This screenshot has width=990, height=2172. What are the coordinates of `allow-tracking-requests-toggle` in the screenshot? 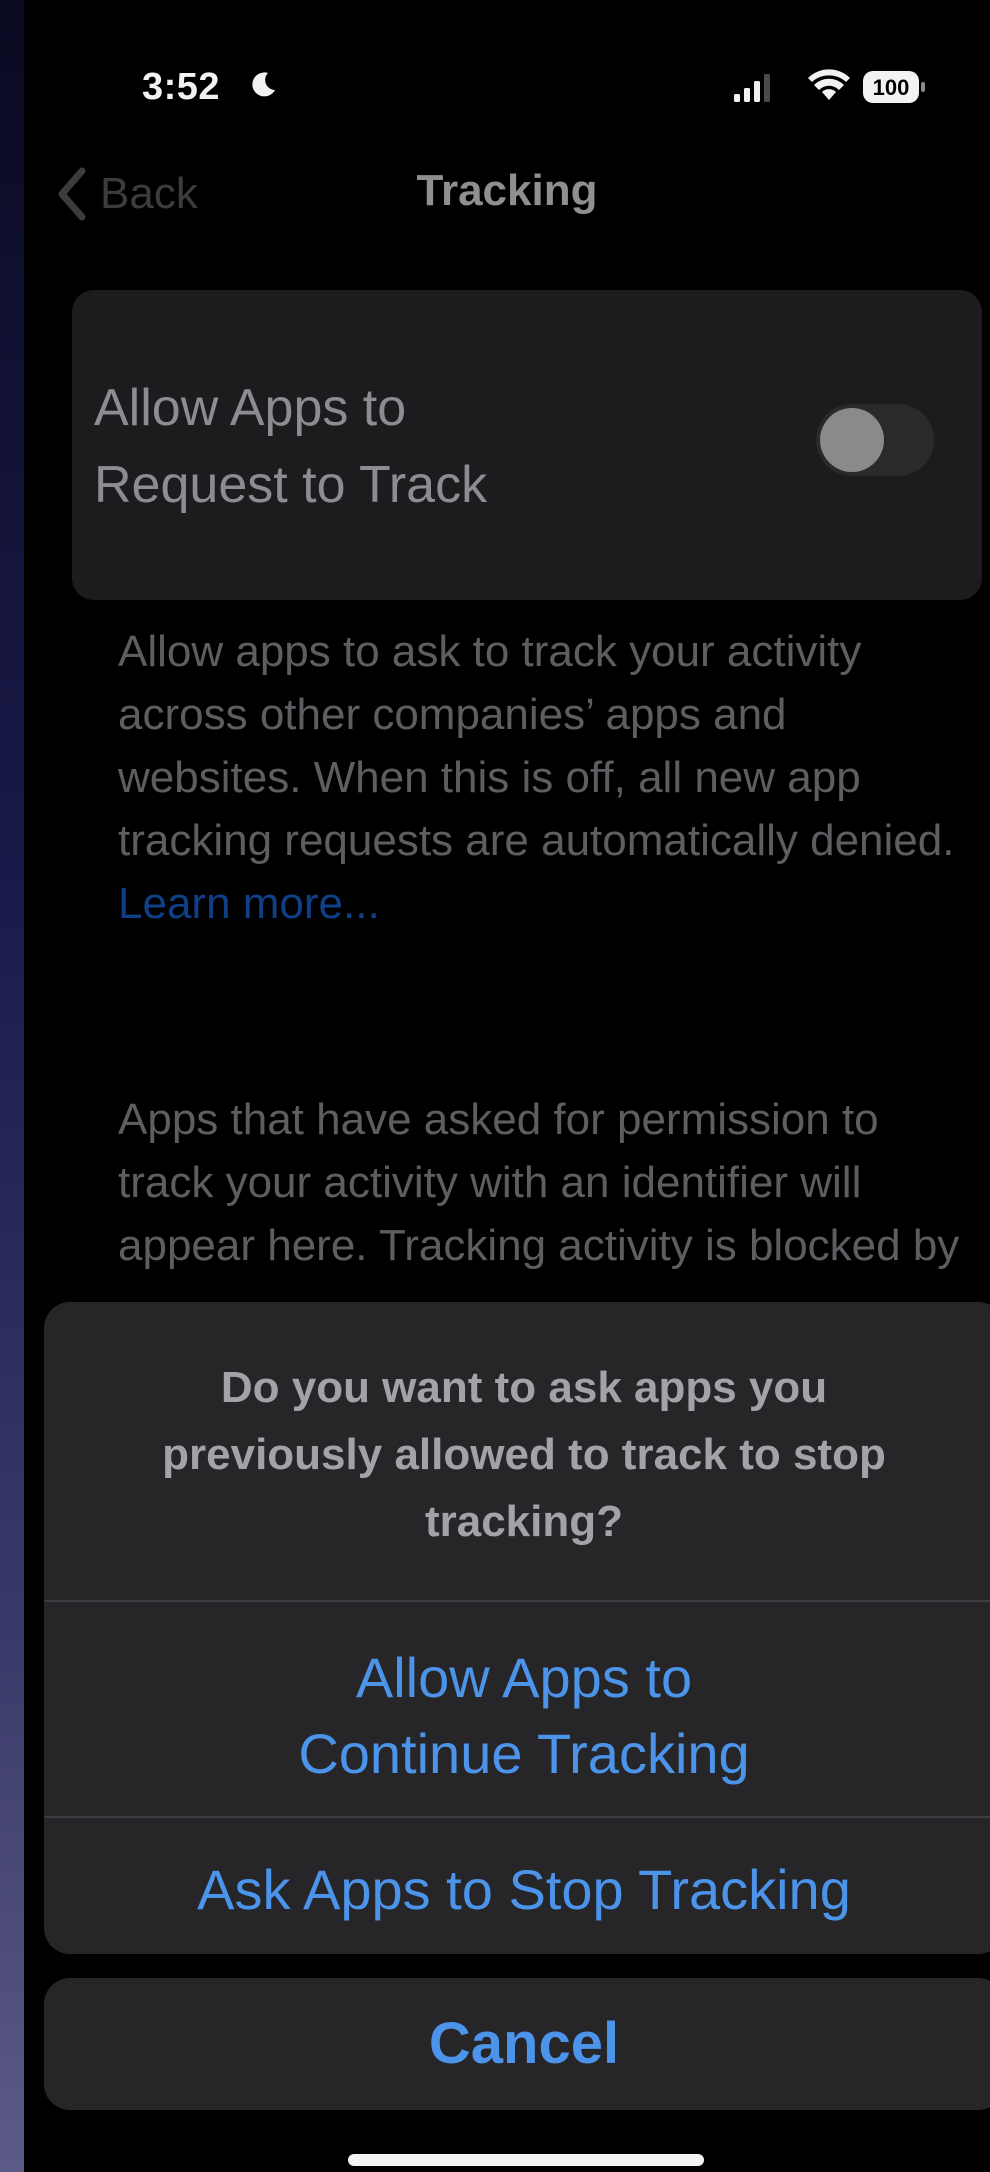 It's located at (875, 440).